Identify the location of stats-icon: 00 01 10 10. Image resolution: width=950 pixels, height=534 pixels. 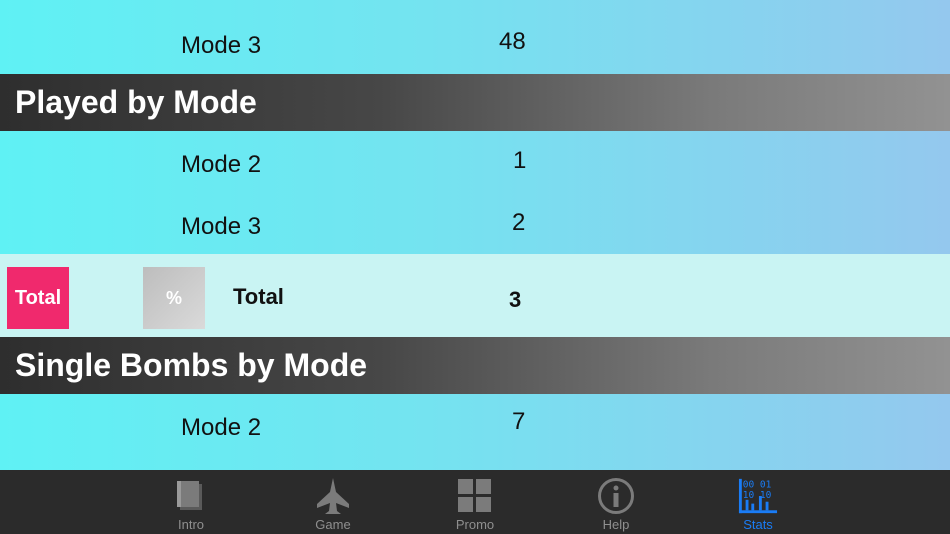
(758, 496).